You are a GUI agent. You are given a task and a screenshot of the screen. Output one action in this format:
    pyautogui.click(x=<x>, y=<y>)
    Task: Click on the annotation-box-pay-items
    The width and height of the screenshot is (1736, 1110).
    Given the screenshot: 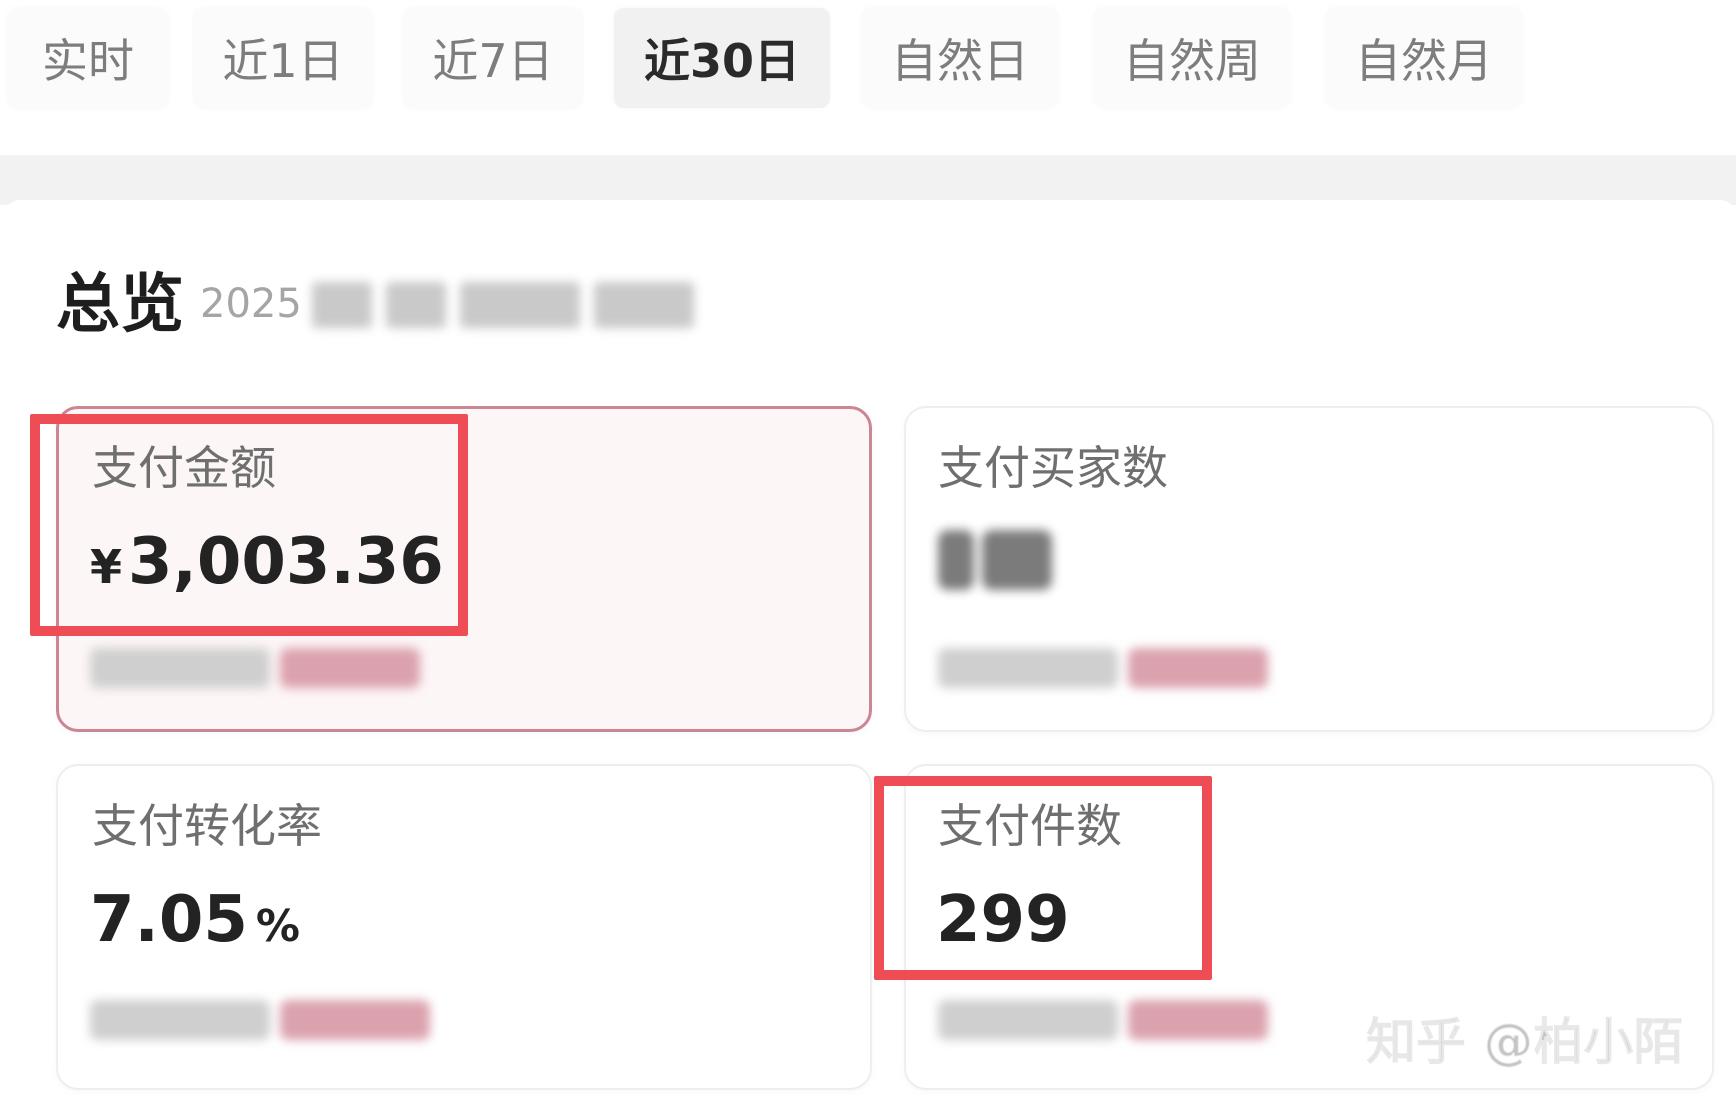 What is the action you would take?
    pyautogui.click(x=1043, y=878)
    